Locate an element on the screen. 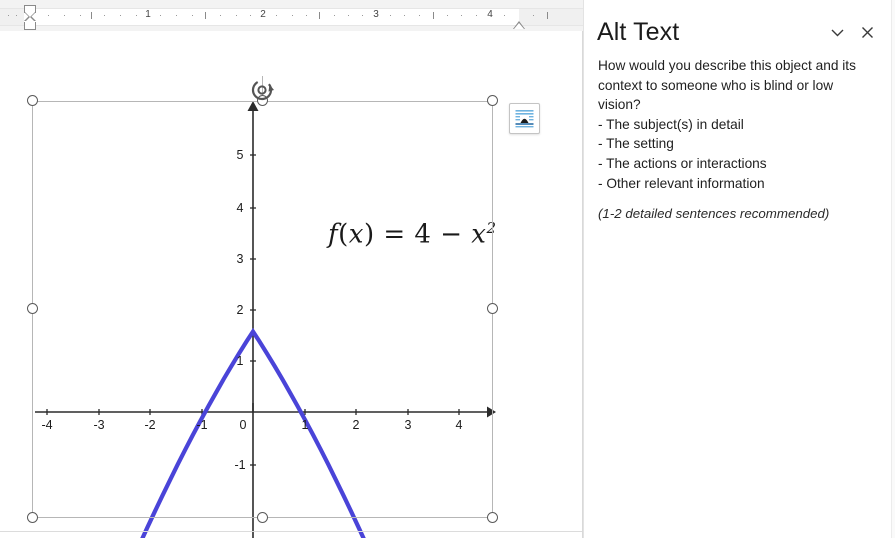 The height and width of the screenshot is (538, 895). prompt-bullet: - The subject(s) in detail is located at coordinates (671, 124).